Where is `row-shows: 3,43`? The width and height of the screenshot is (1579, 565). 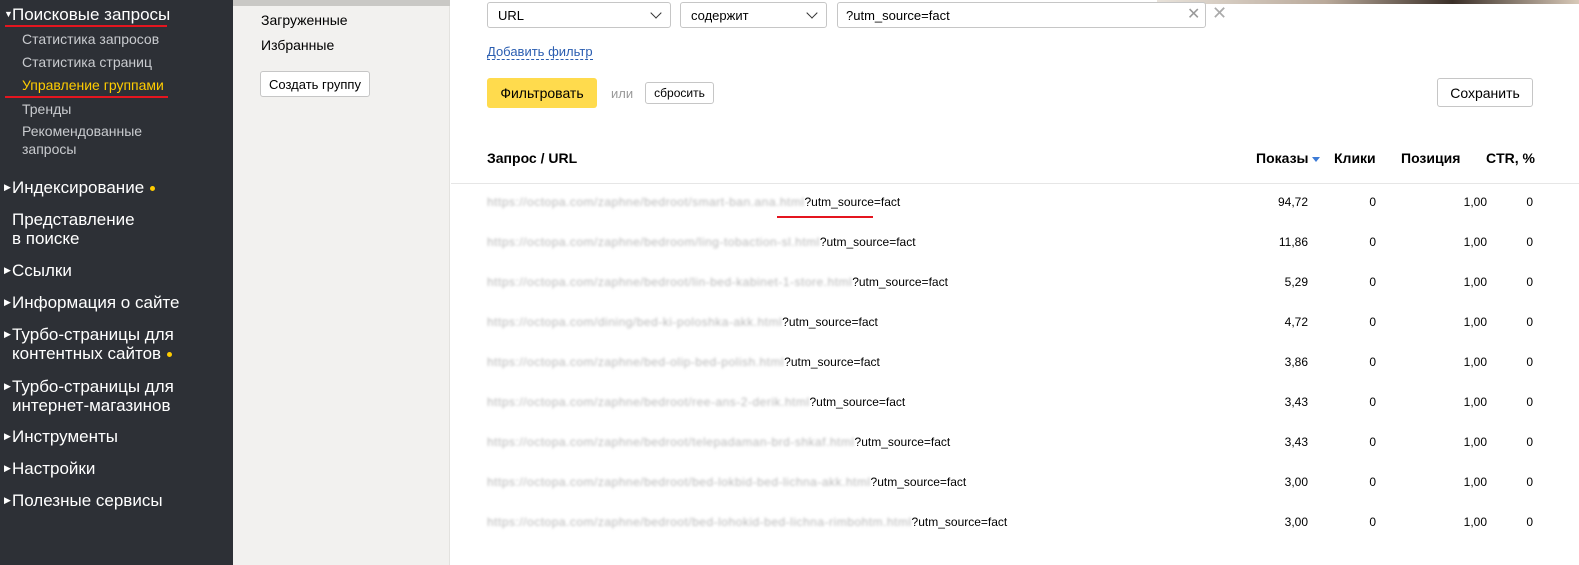 row-shows: 3,43 is located at coordinates (1296, 402).